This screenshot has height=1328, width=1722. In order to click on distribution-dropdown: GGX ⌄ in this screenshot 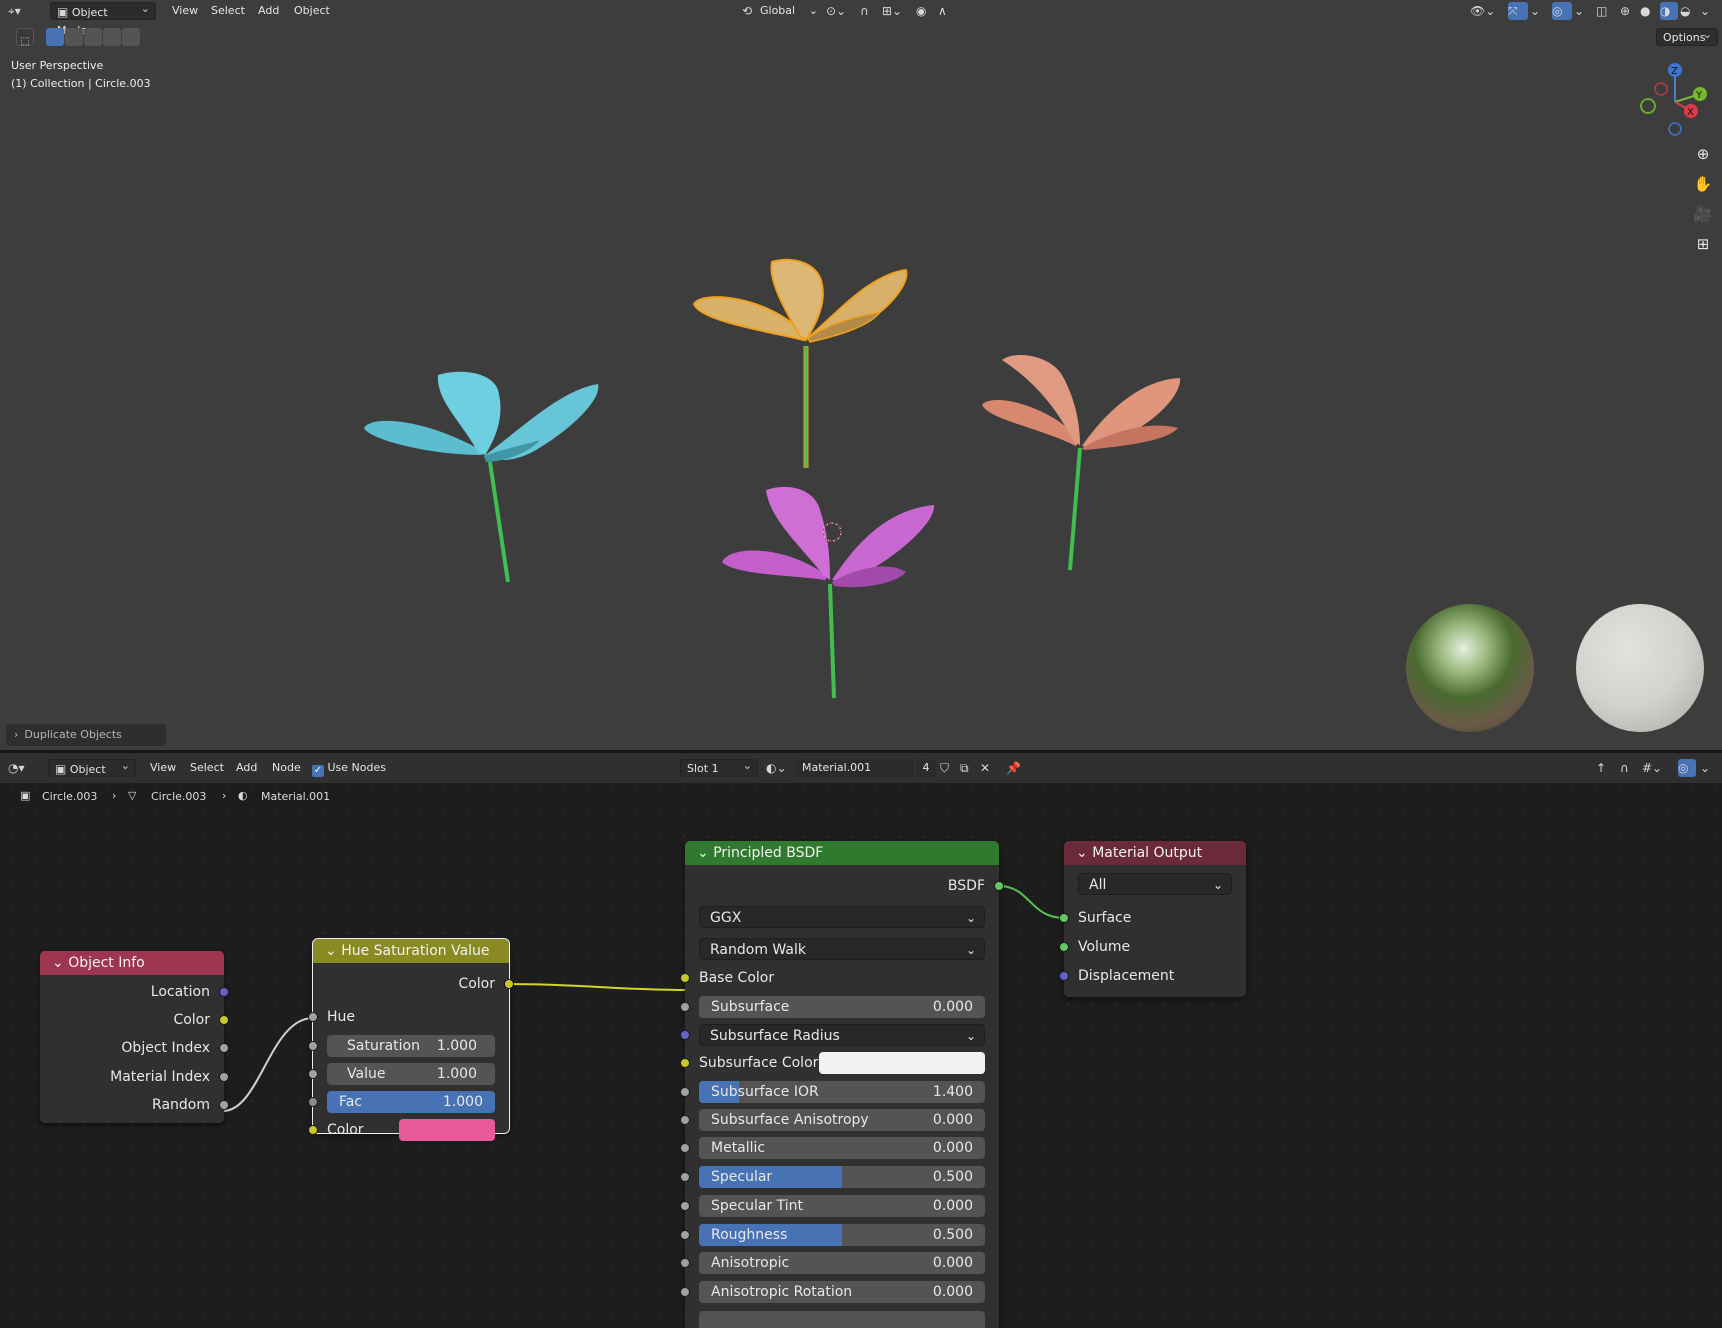, I will do `click(842, 917)`.